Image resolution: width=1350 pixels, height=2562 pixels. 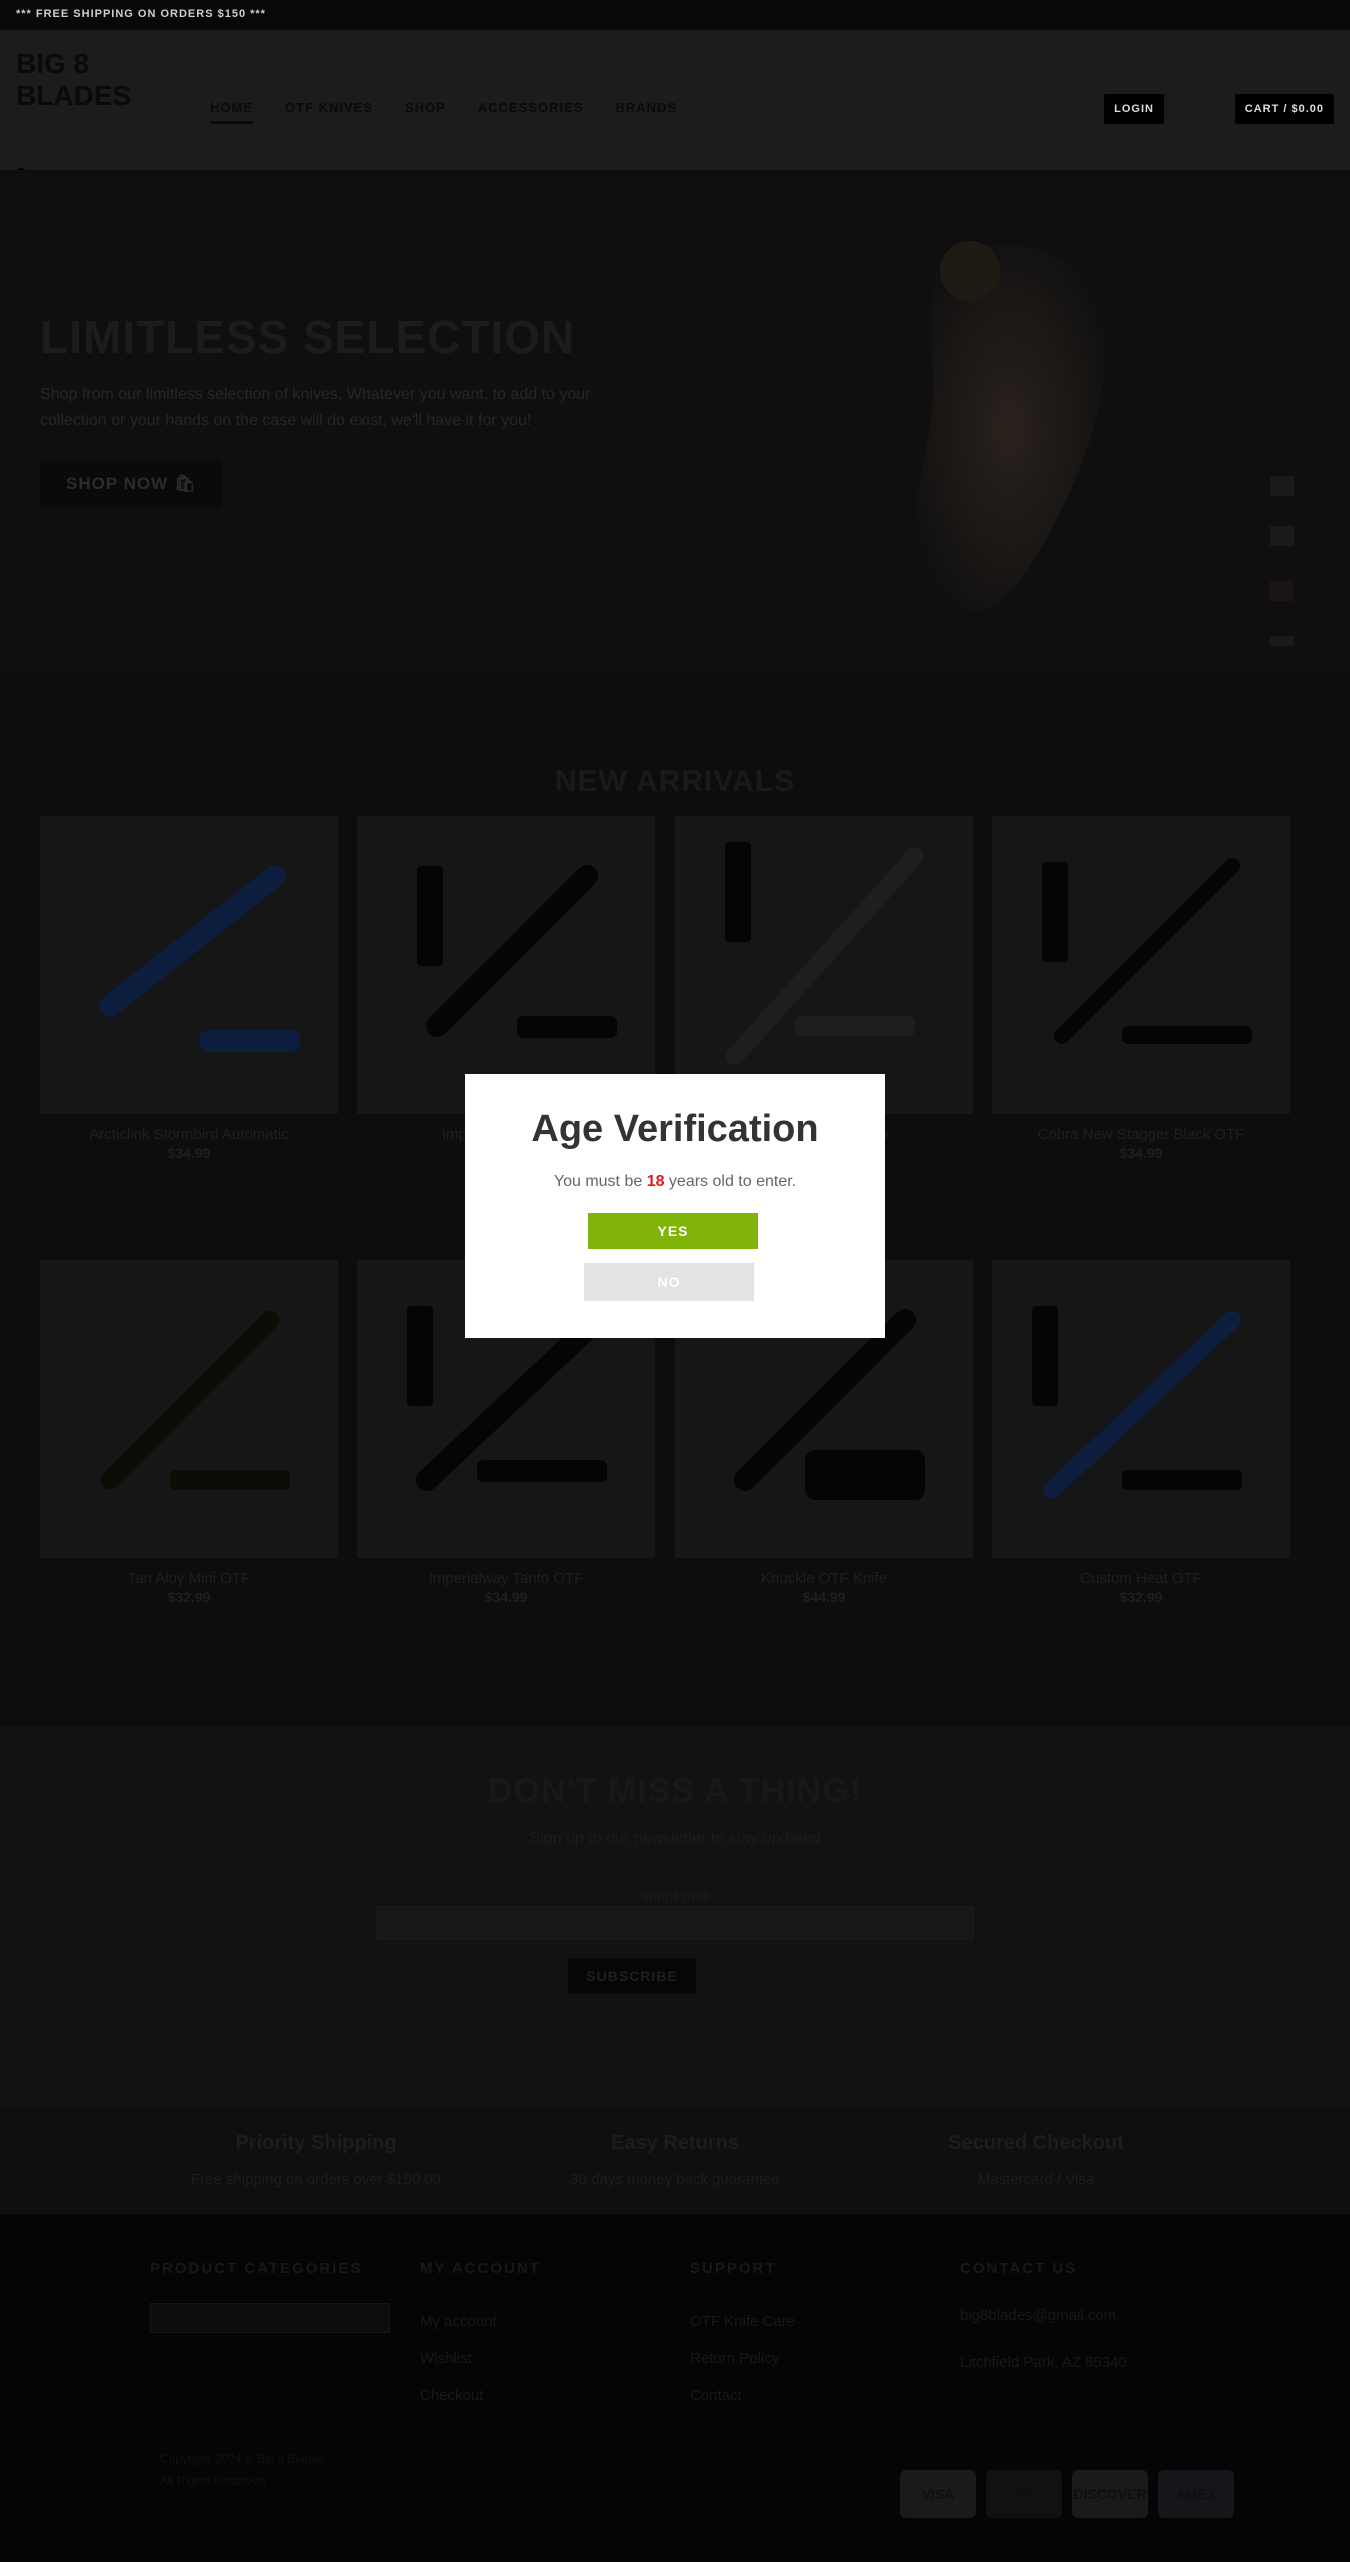 What do you see at coordinates (730, 1181) in the screenshot?
I see `modal-message-after: years old to enter.` at bounding box center [730, 1181].